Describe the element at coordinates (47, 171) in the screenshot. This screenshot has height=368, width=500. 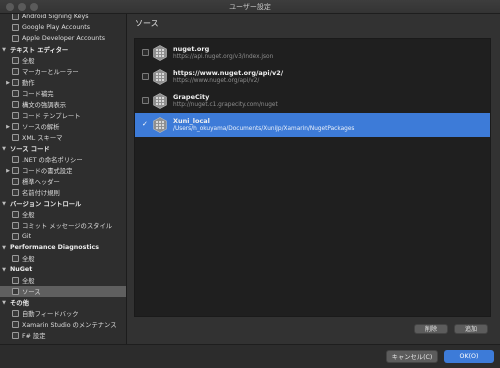
I see `sidebar-item-label: コードの書式設定` at that location.